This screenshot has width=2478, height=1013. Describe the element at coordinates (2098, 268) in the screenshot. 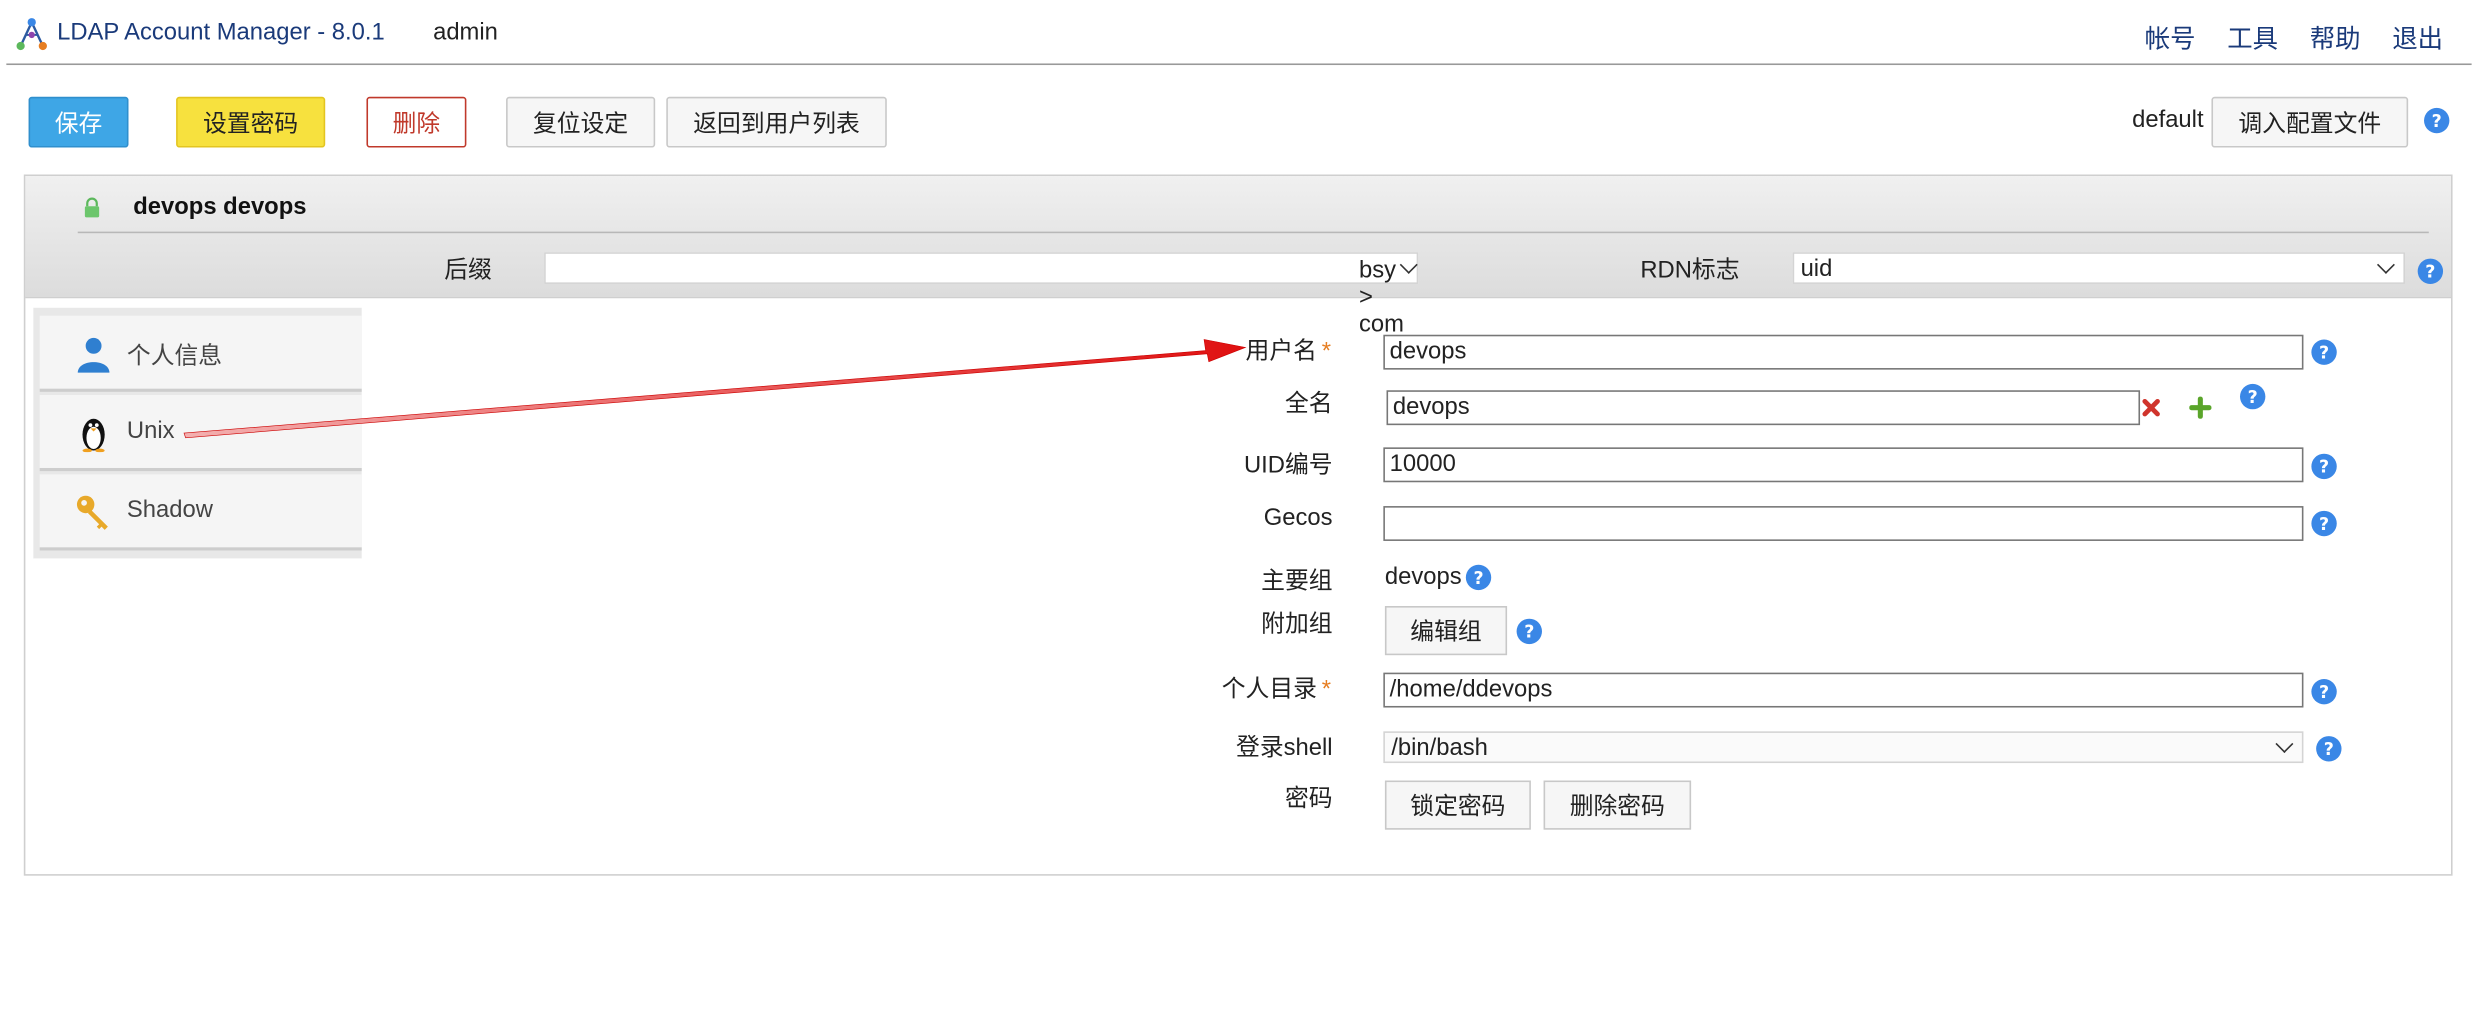

I see `rdn-select: uid` at that location.